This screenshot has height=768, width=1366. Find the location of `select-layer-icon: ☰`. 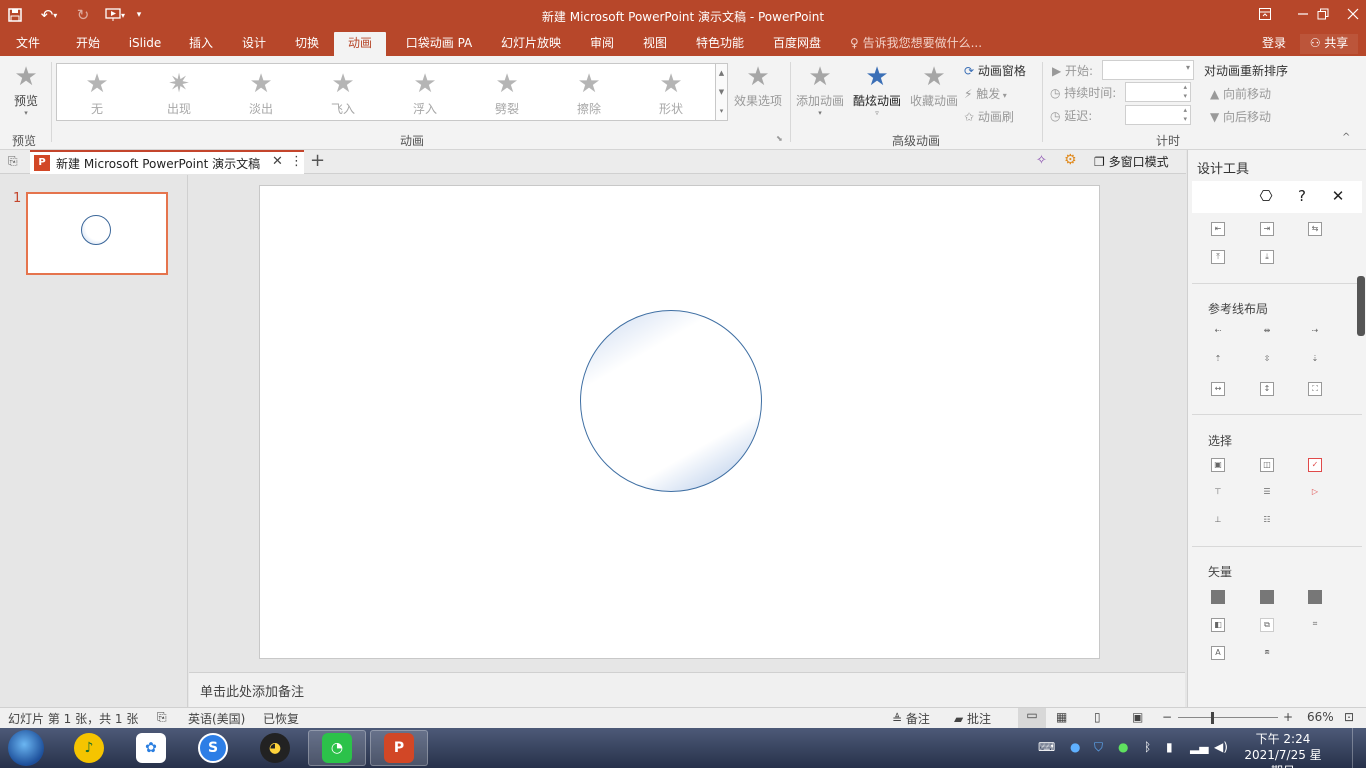

select-layer-icon: ☰ is located at coordinates (1267, 493).